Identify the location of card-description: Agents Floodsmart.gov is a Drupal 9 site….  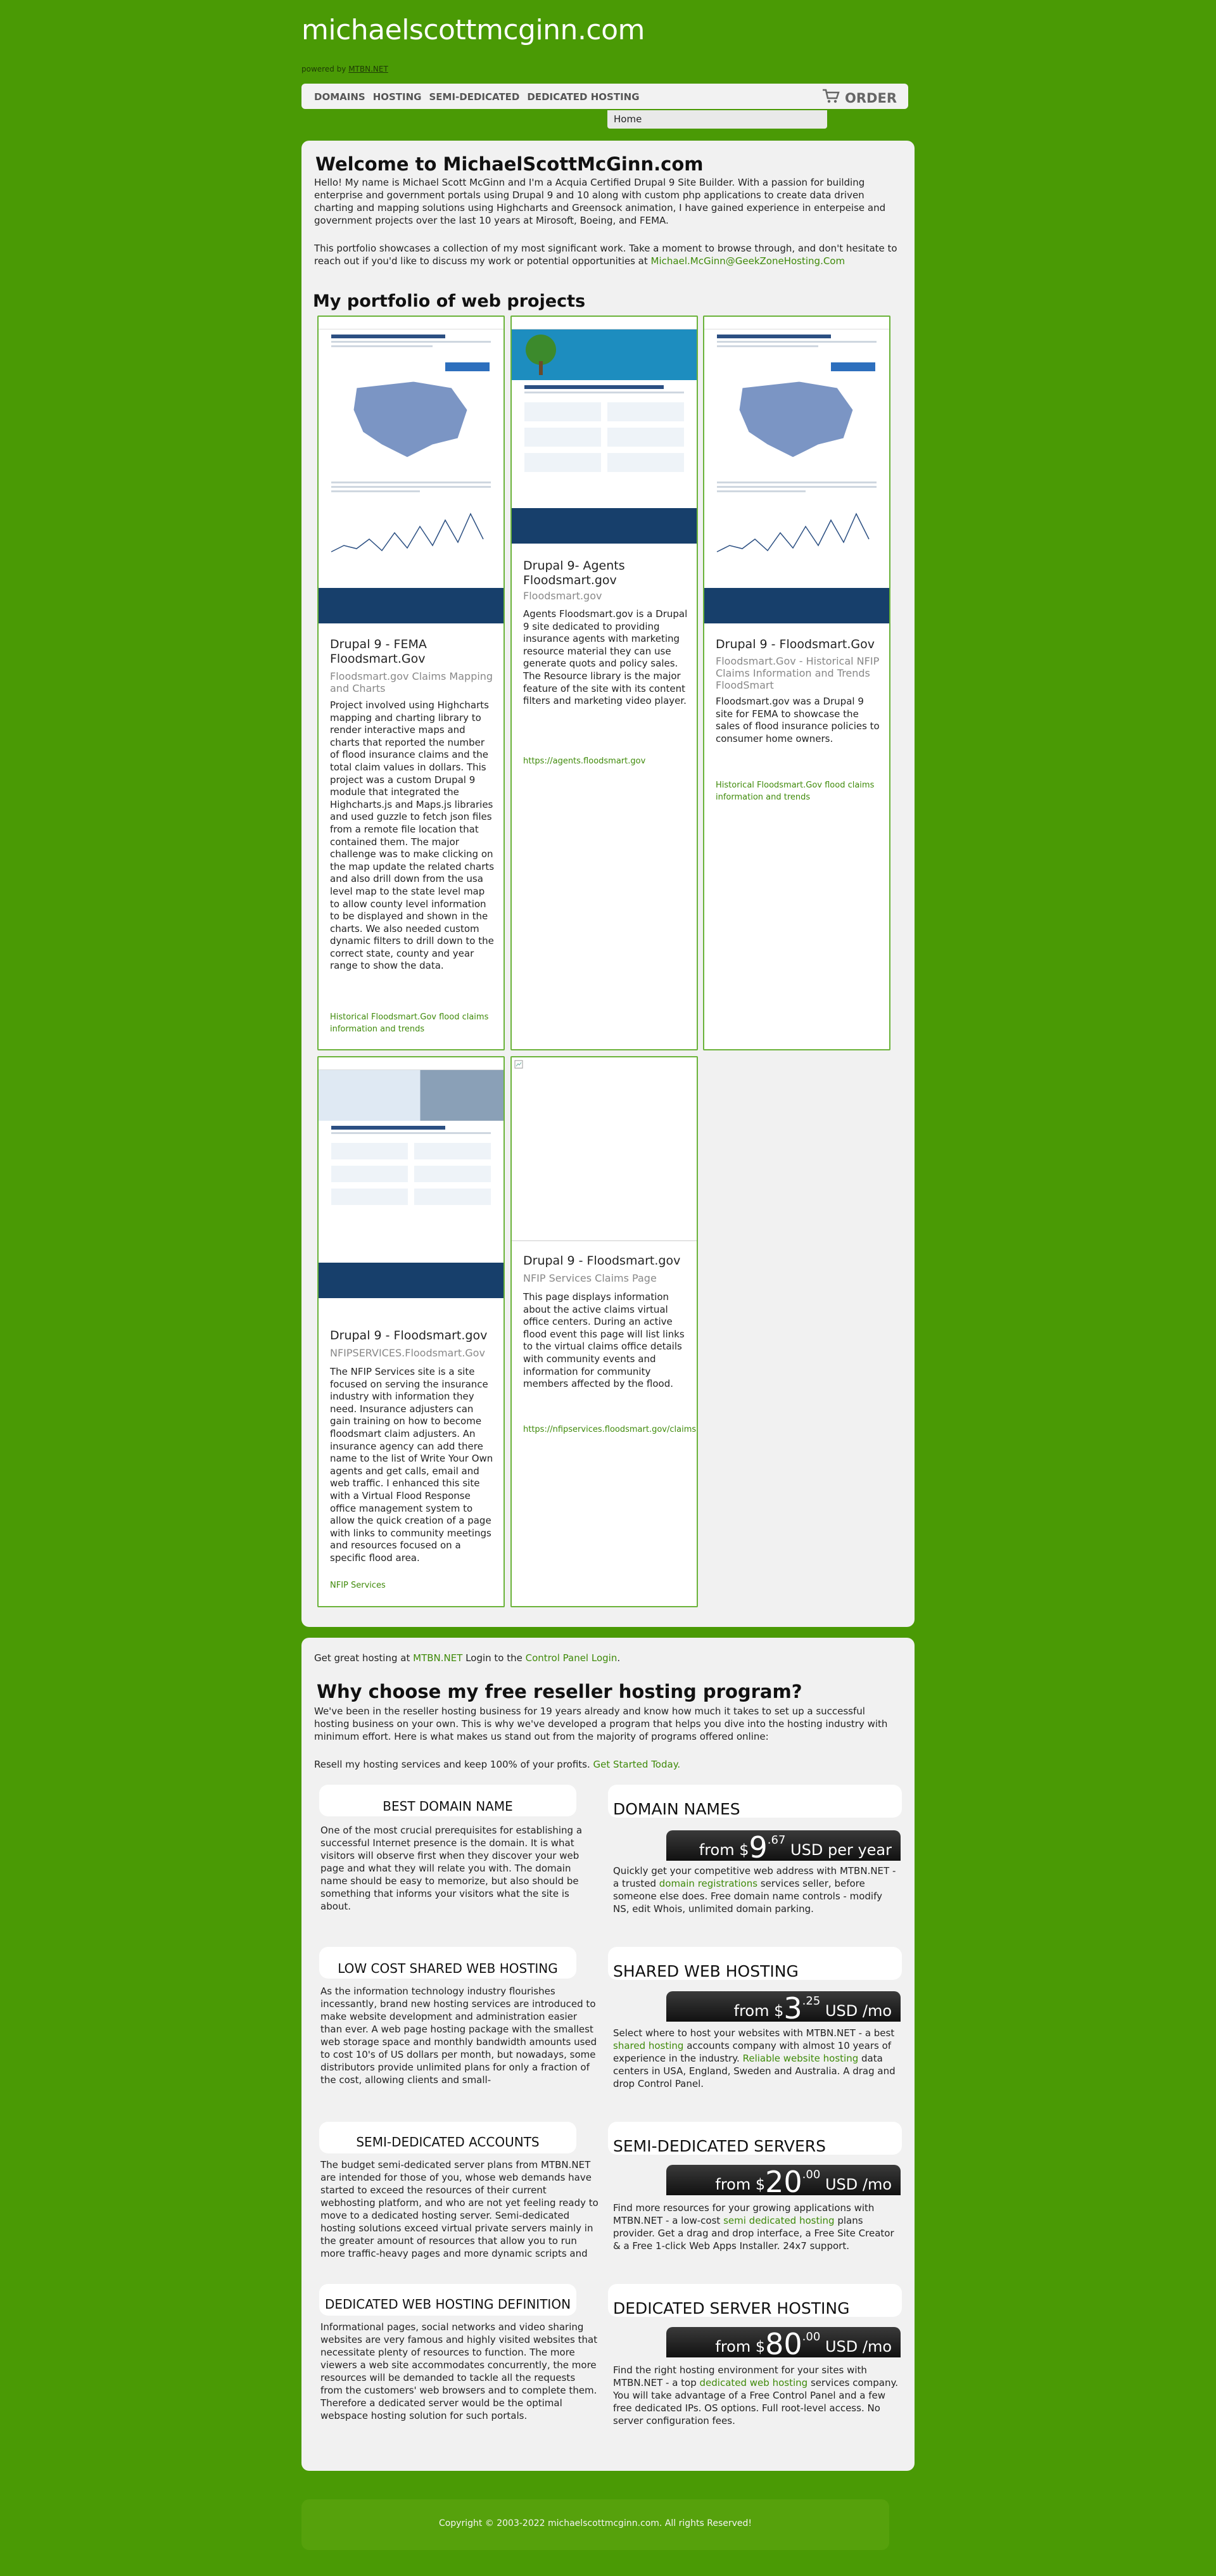
(605, 657).